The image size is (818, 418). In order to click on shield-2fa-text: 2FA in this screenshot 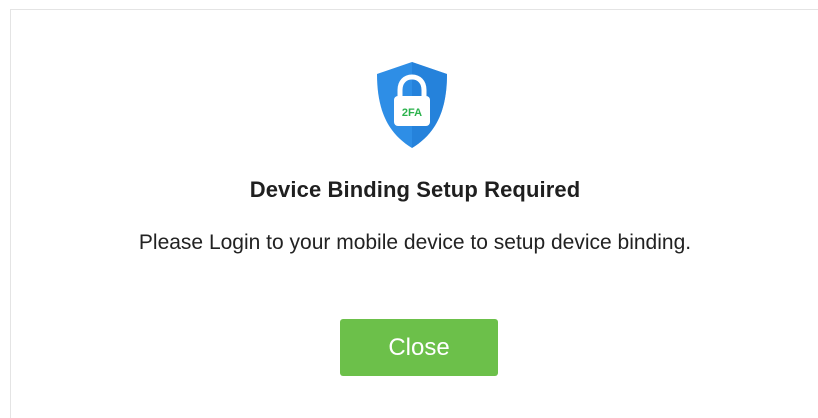, I will do `click(412, 113)`.